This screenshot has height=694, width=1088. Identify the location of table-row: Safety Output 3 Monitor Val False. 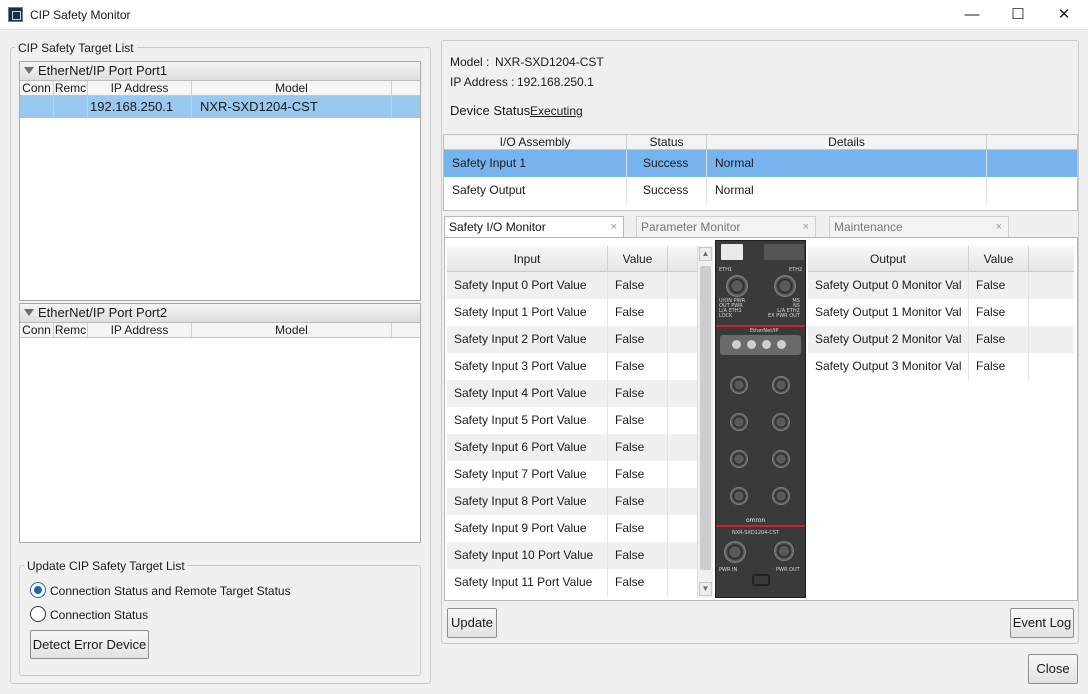
(941, 366).